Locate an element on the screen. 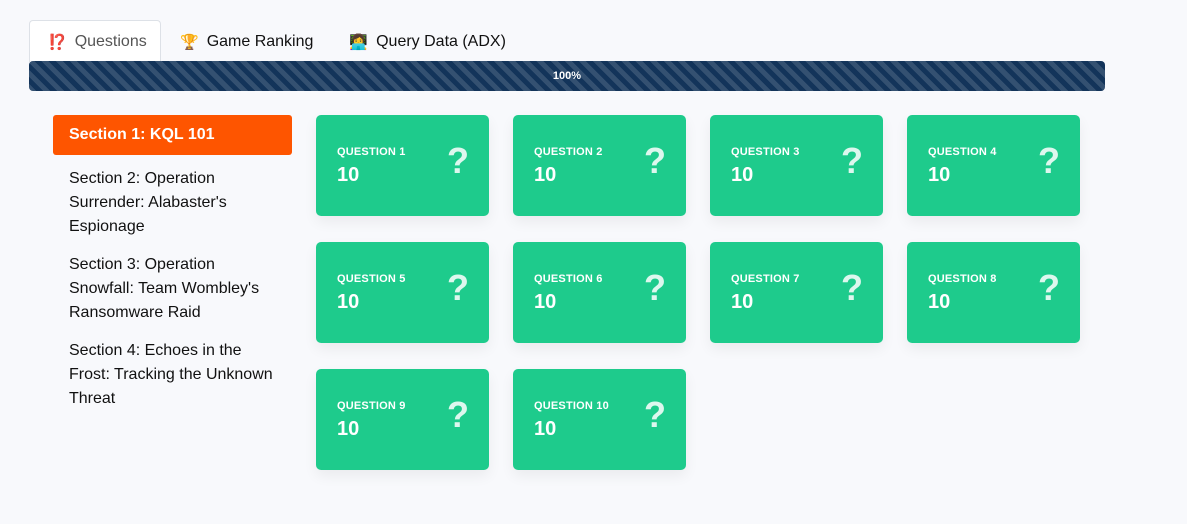  progress-fill: 100% is located at coordinates (567, 76).